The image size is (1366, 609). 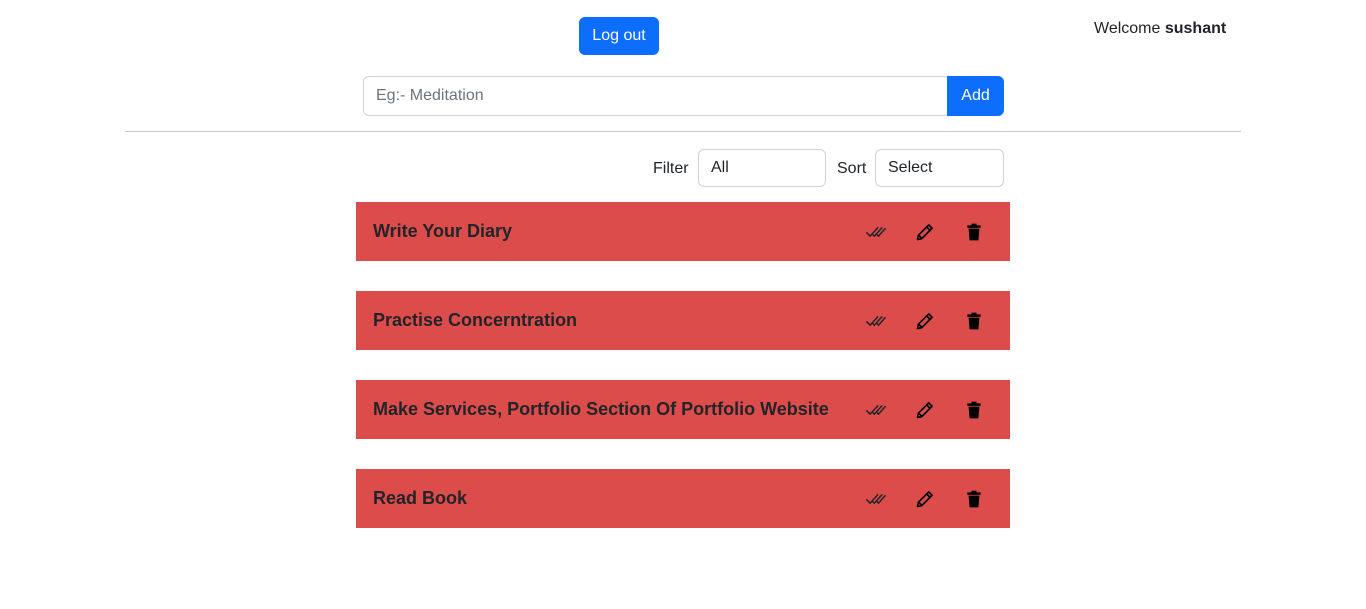 I want to click on welcome-message: Welcome sushant, so click(x=1160, y=29).